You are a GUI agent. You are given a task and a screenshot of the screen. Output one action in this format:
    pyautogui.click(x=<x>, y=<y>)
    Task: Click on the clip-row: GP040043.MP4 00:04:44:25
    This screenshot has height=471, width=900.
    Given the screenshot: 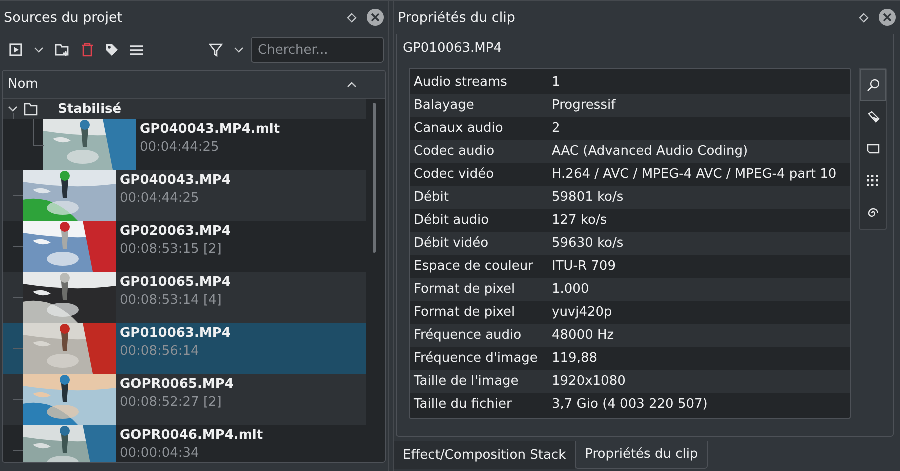 What is the action you would take?
    pyautogui.click(x=184, y=195)
    